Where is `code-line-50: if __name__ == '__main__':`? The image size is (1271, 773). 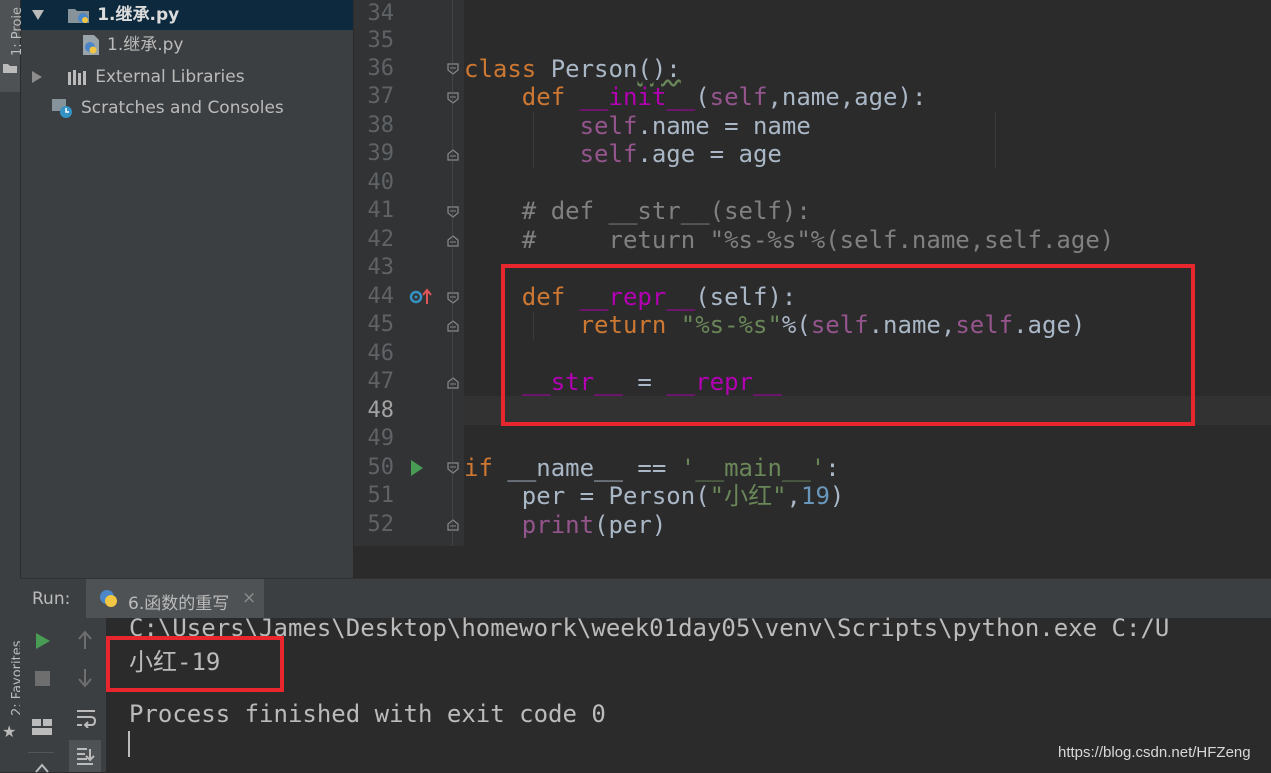
code-line-50: if __name__ == '__main__': is located at coordinates (652, 468).